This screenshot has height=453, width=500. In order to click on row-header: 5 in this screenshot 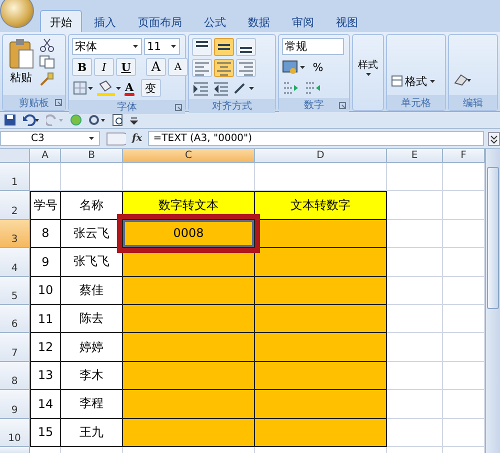, I will do `click(15, 290)`.